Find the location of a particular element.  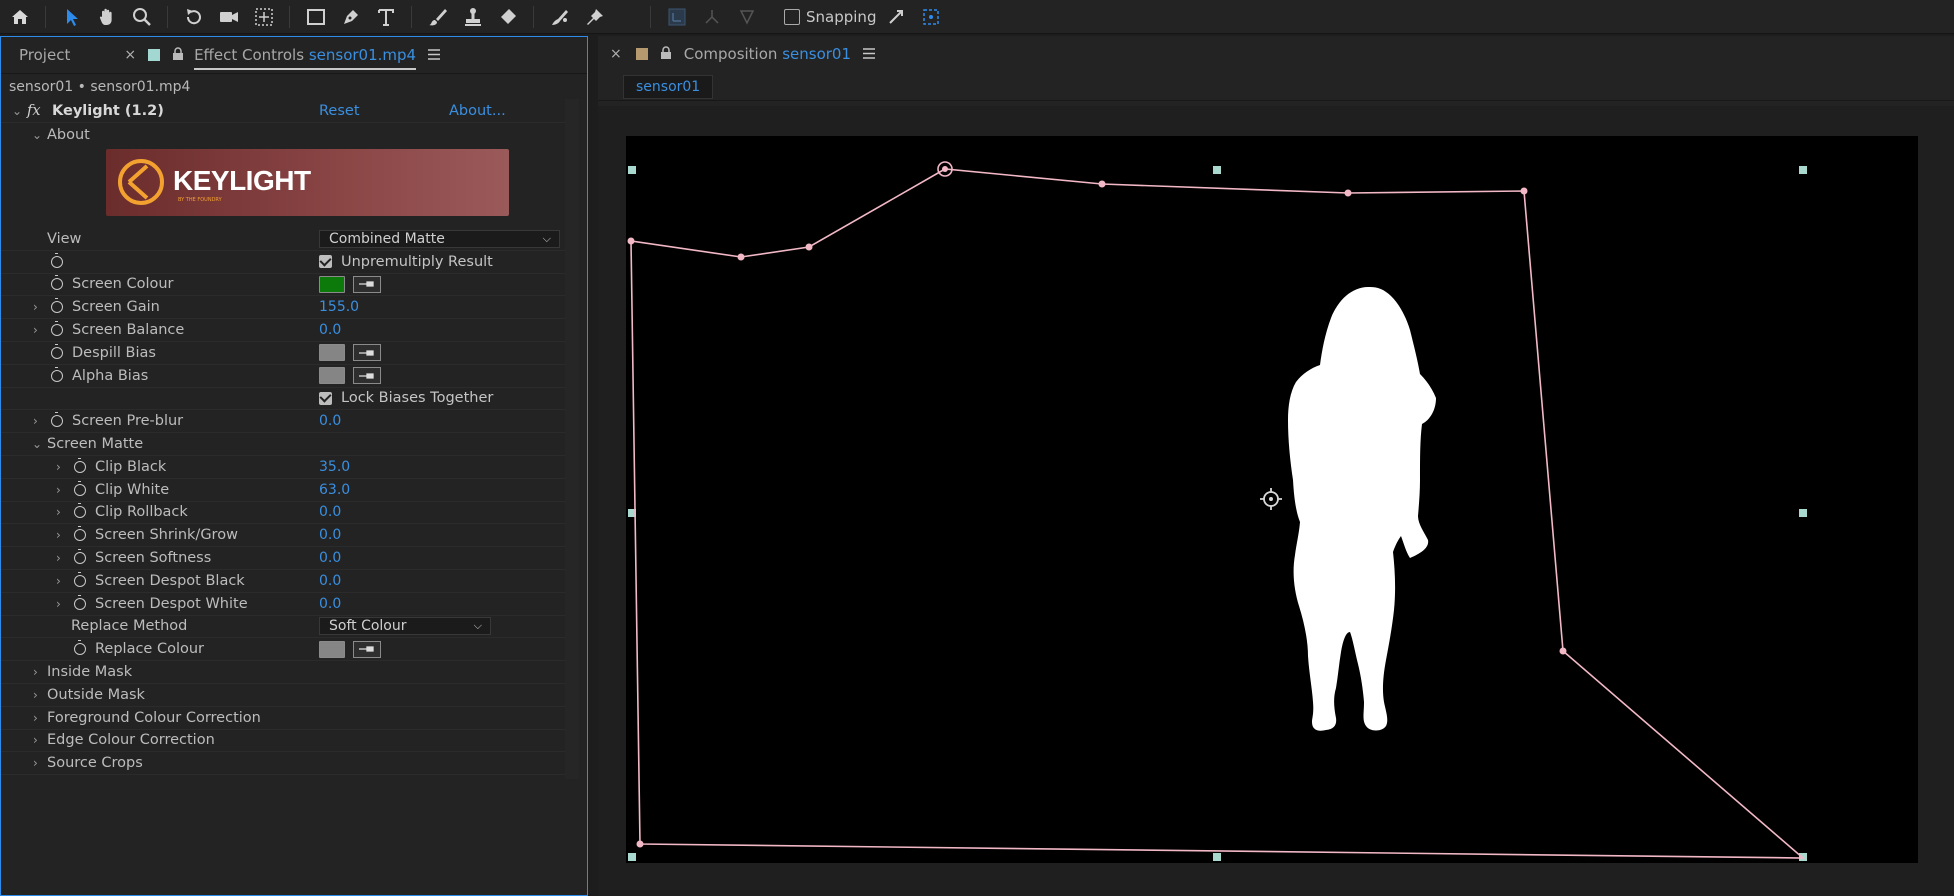

lock-biases-checkbox is located at coordinates (325, 398).